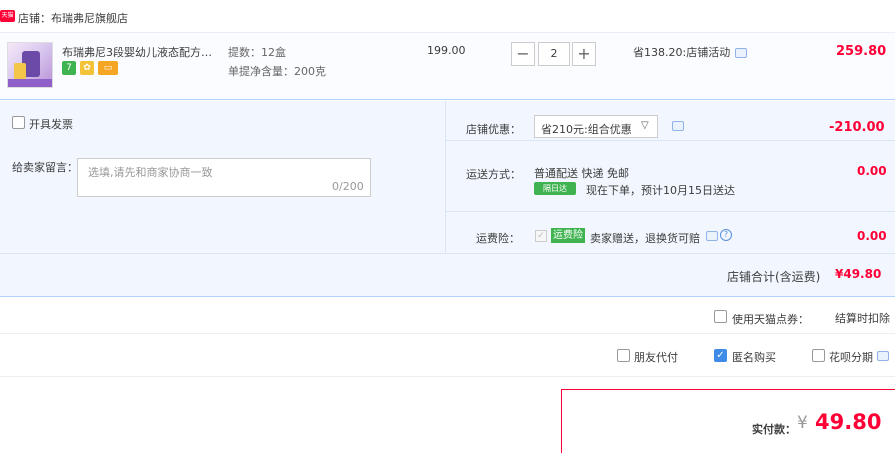 This screenshot has width=895, height=453. I want to click on points-checkbox, so click(720, 316).